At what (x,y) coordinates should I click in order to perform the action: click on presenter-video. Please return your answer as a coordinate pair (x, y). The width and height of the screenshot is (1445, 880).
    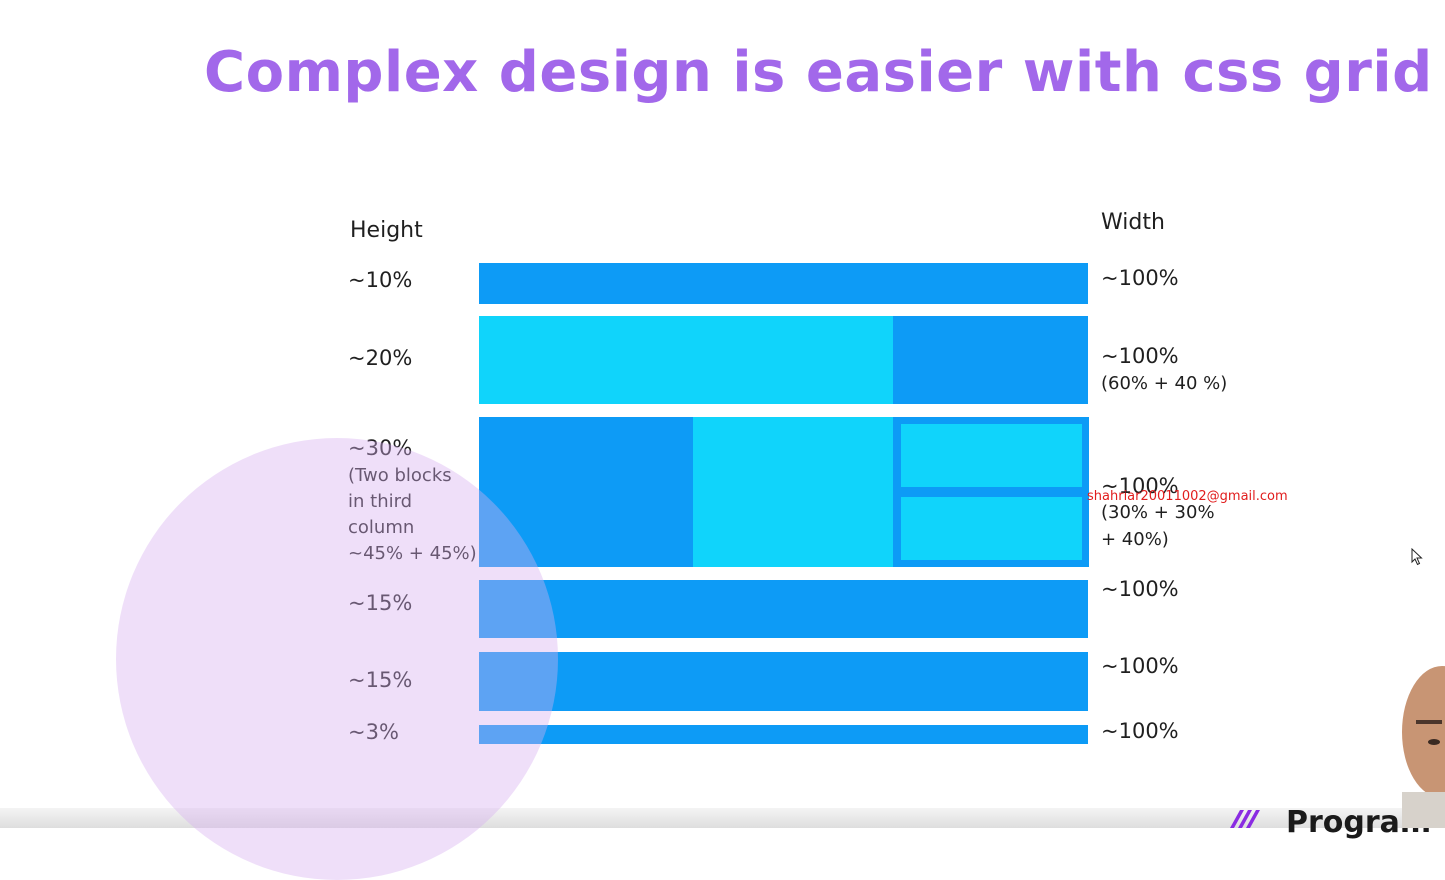
    Looking at the image, I should click on (1423, 747).